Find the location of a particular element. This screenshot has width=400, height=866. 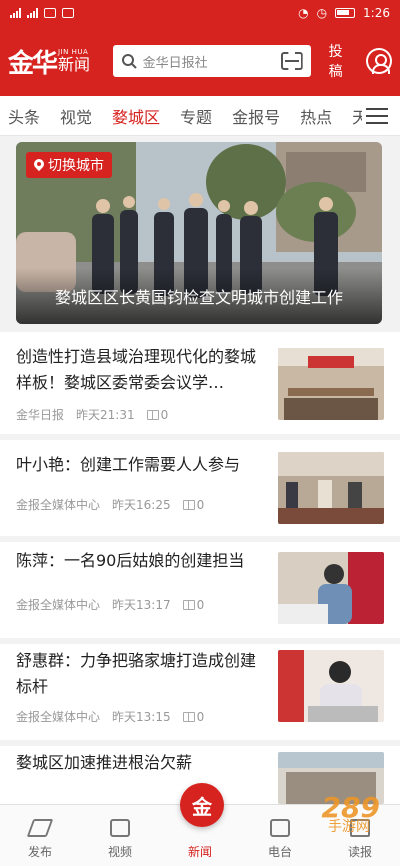

status-icons-left is located at coordinates (42, 13).